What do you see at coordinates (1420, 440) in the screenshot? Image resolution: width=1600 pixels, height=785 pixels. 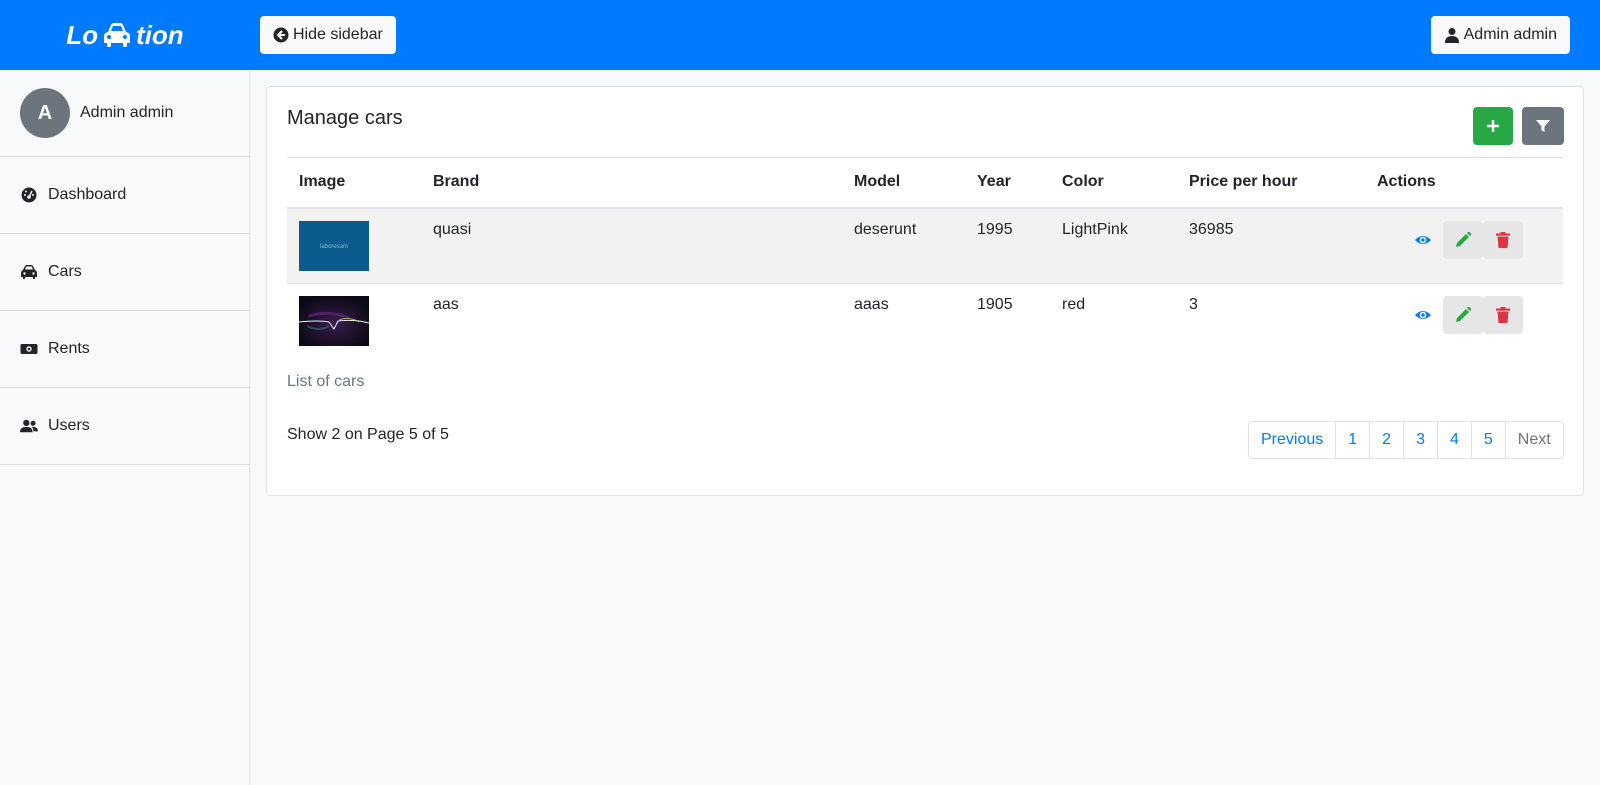 I see `pagination-page-3: 3` at bounding box center [1420, 440].